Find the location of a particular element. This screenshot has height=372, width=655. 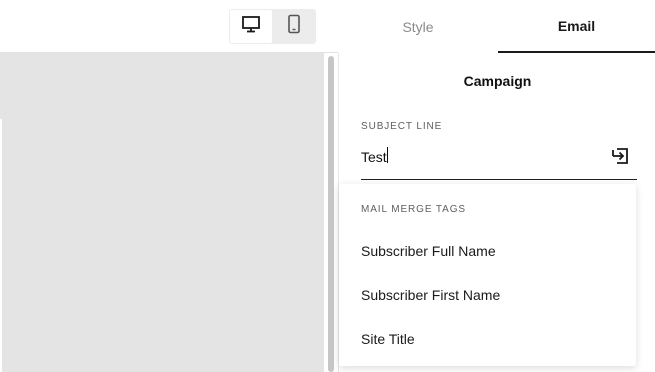

preview-scrollbar is located at coordinates (331, 212).